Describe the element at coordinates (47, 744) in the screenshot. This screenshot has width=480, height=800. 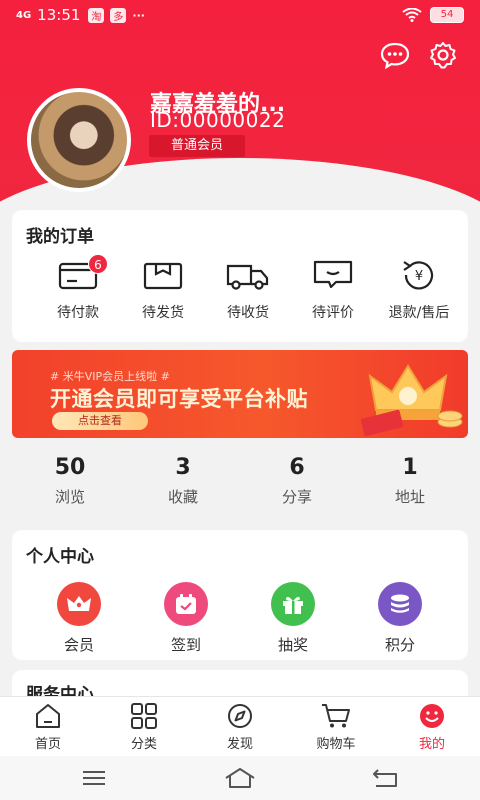
I see `tab-label: 首页` at that location.